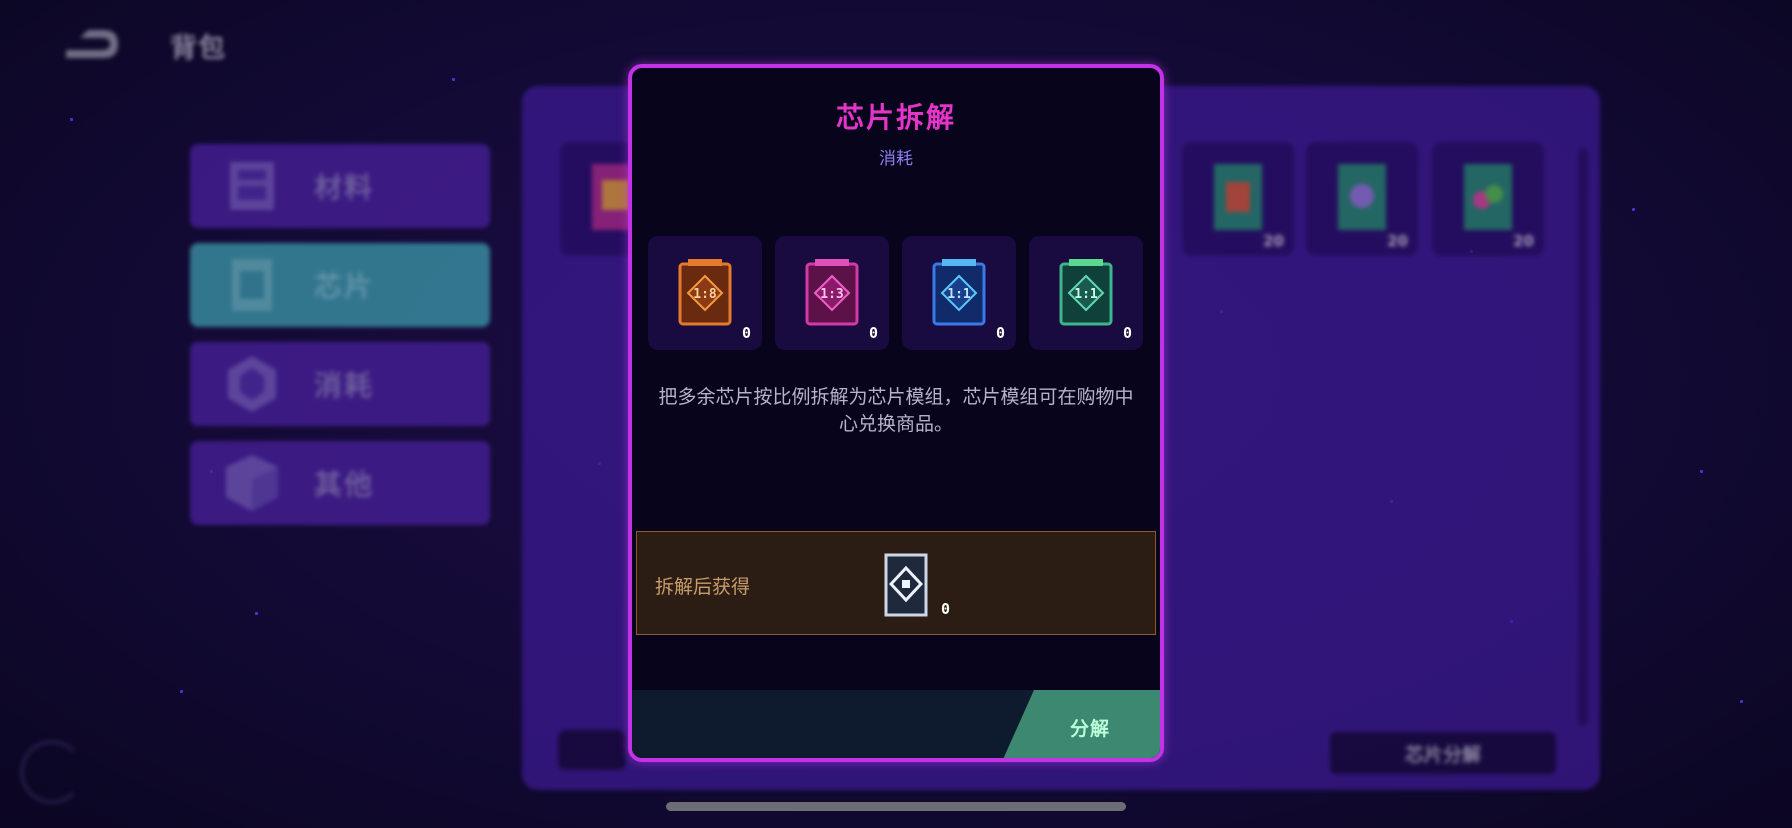 The height and width of the screenshot is (828, 1792). I want to click on chip-slot-blue: 1:1 0, so click(959, 293).